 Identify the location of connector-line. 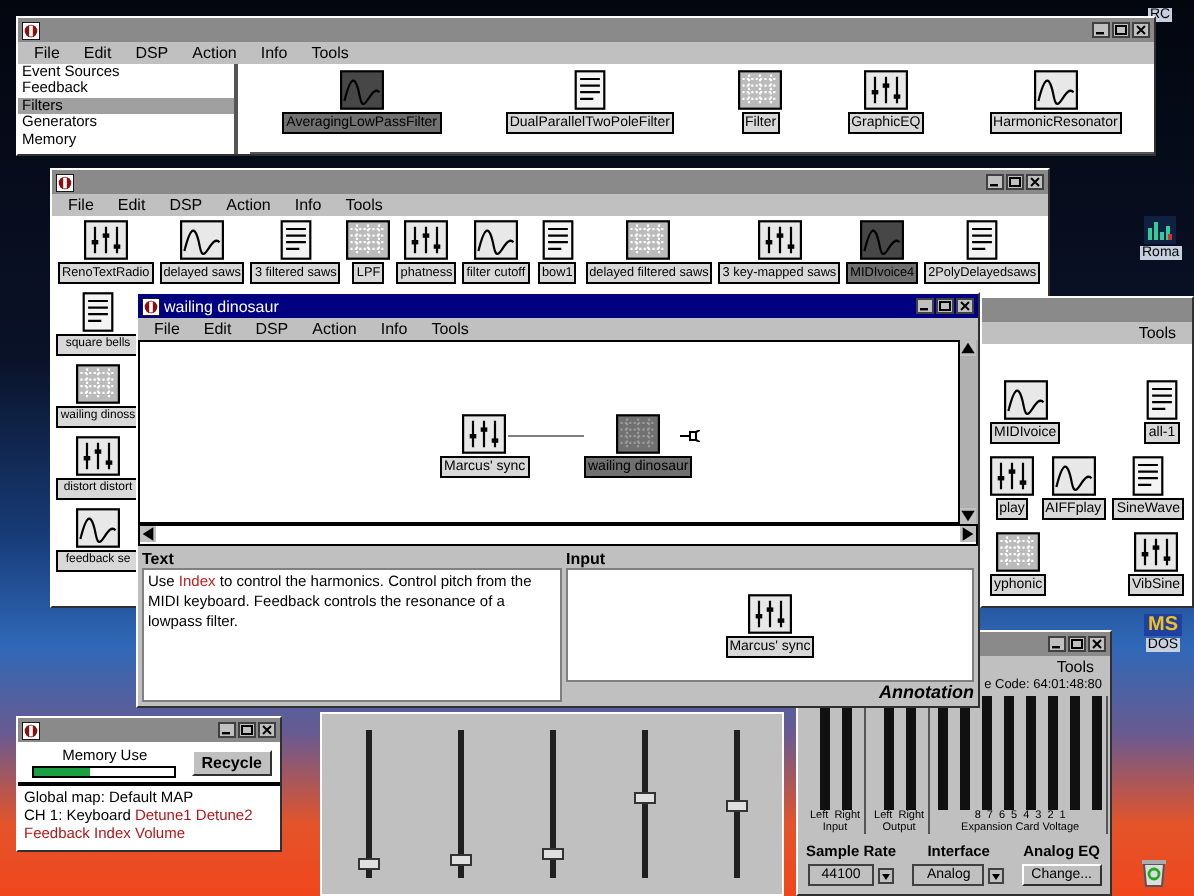
(546, 436).